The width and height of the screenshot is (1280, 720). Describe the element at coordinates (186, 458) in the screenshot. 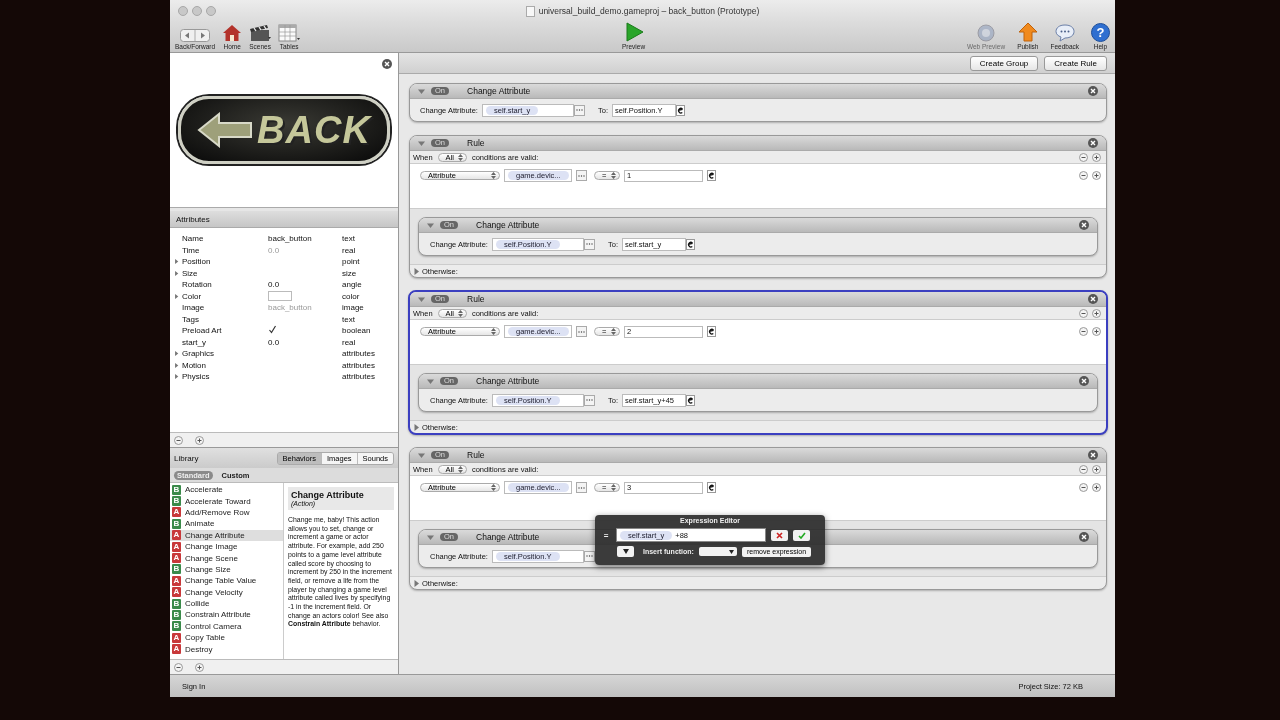

I see `panel-title: Library` at that location.